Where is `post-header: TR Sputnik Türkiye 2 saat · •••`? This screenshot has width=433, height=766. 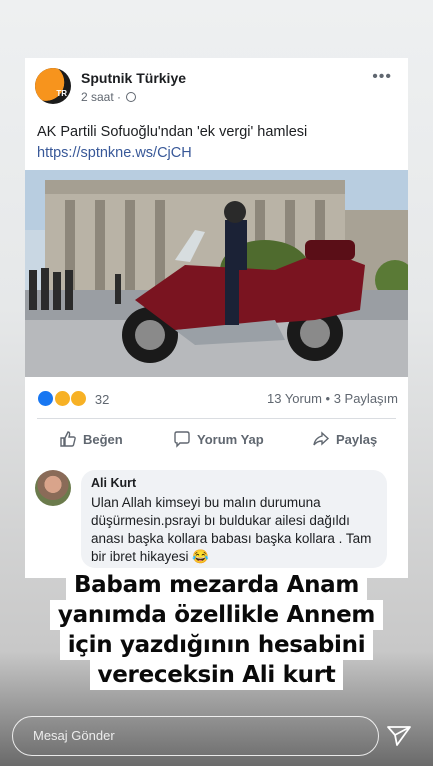 post-header: TR Sputnik Türkiye 2 saat · ••• is located at coordinates (216, 89).